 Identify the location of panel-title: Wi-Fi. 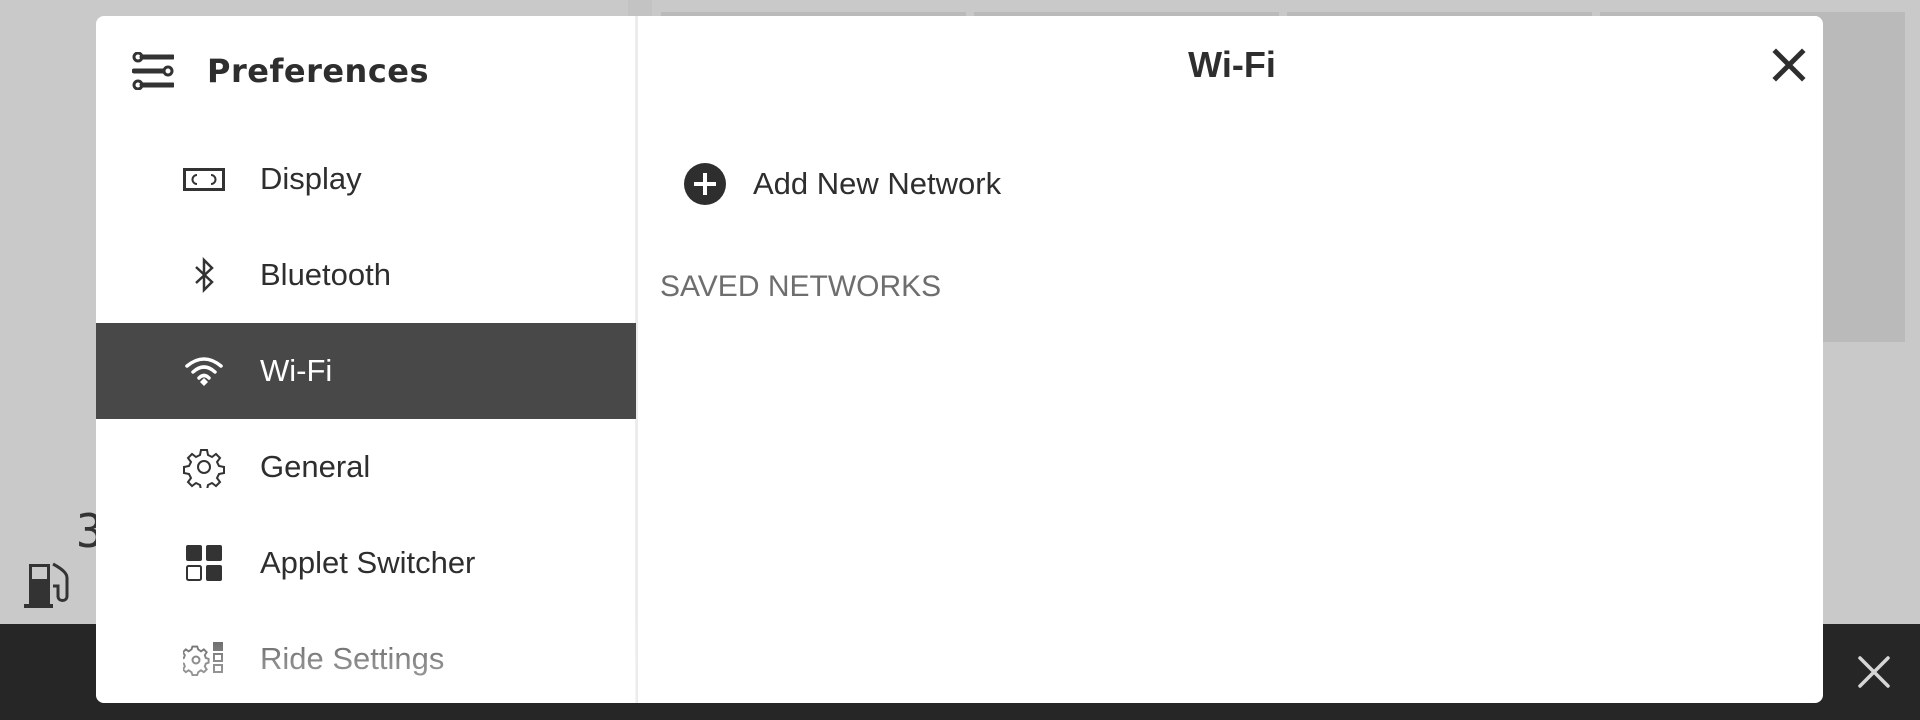
(1232, 64).